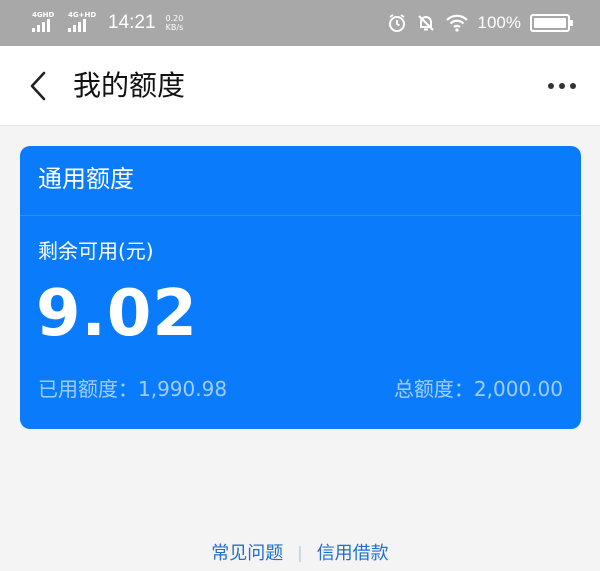 This screenshot has width=600, height=571. What do you see at coordinates (551, 86) in the screenshot?
I see `more-dots-icon` at bounding box center [551, 86].